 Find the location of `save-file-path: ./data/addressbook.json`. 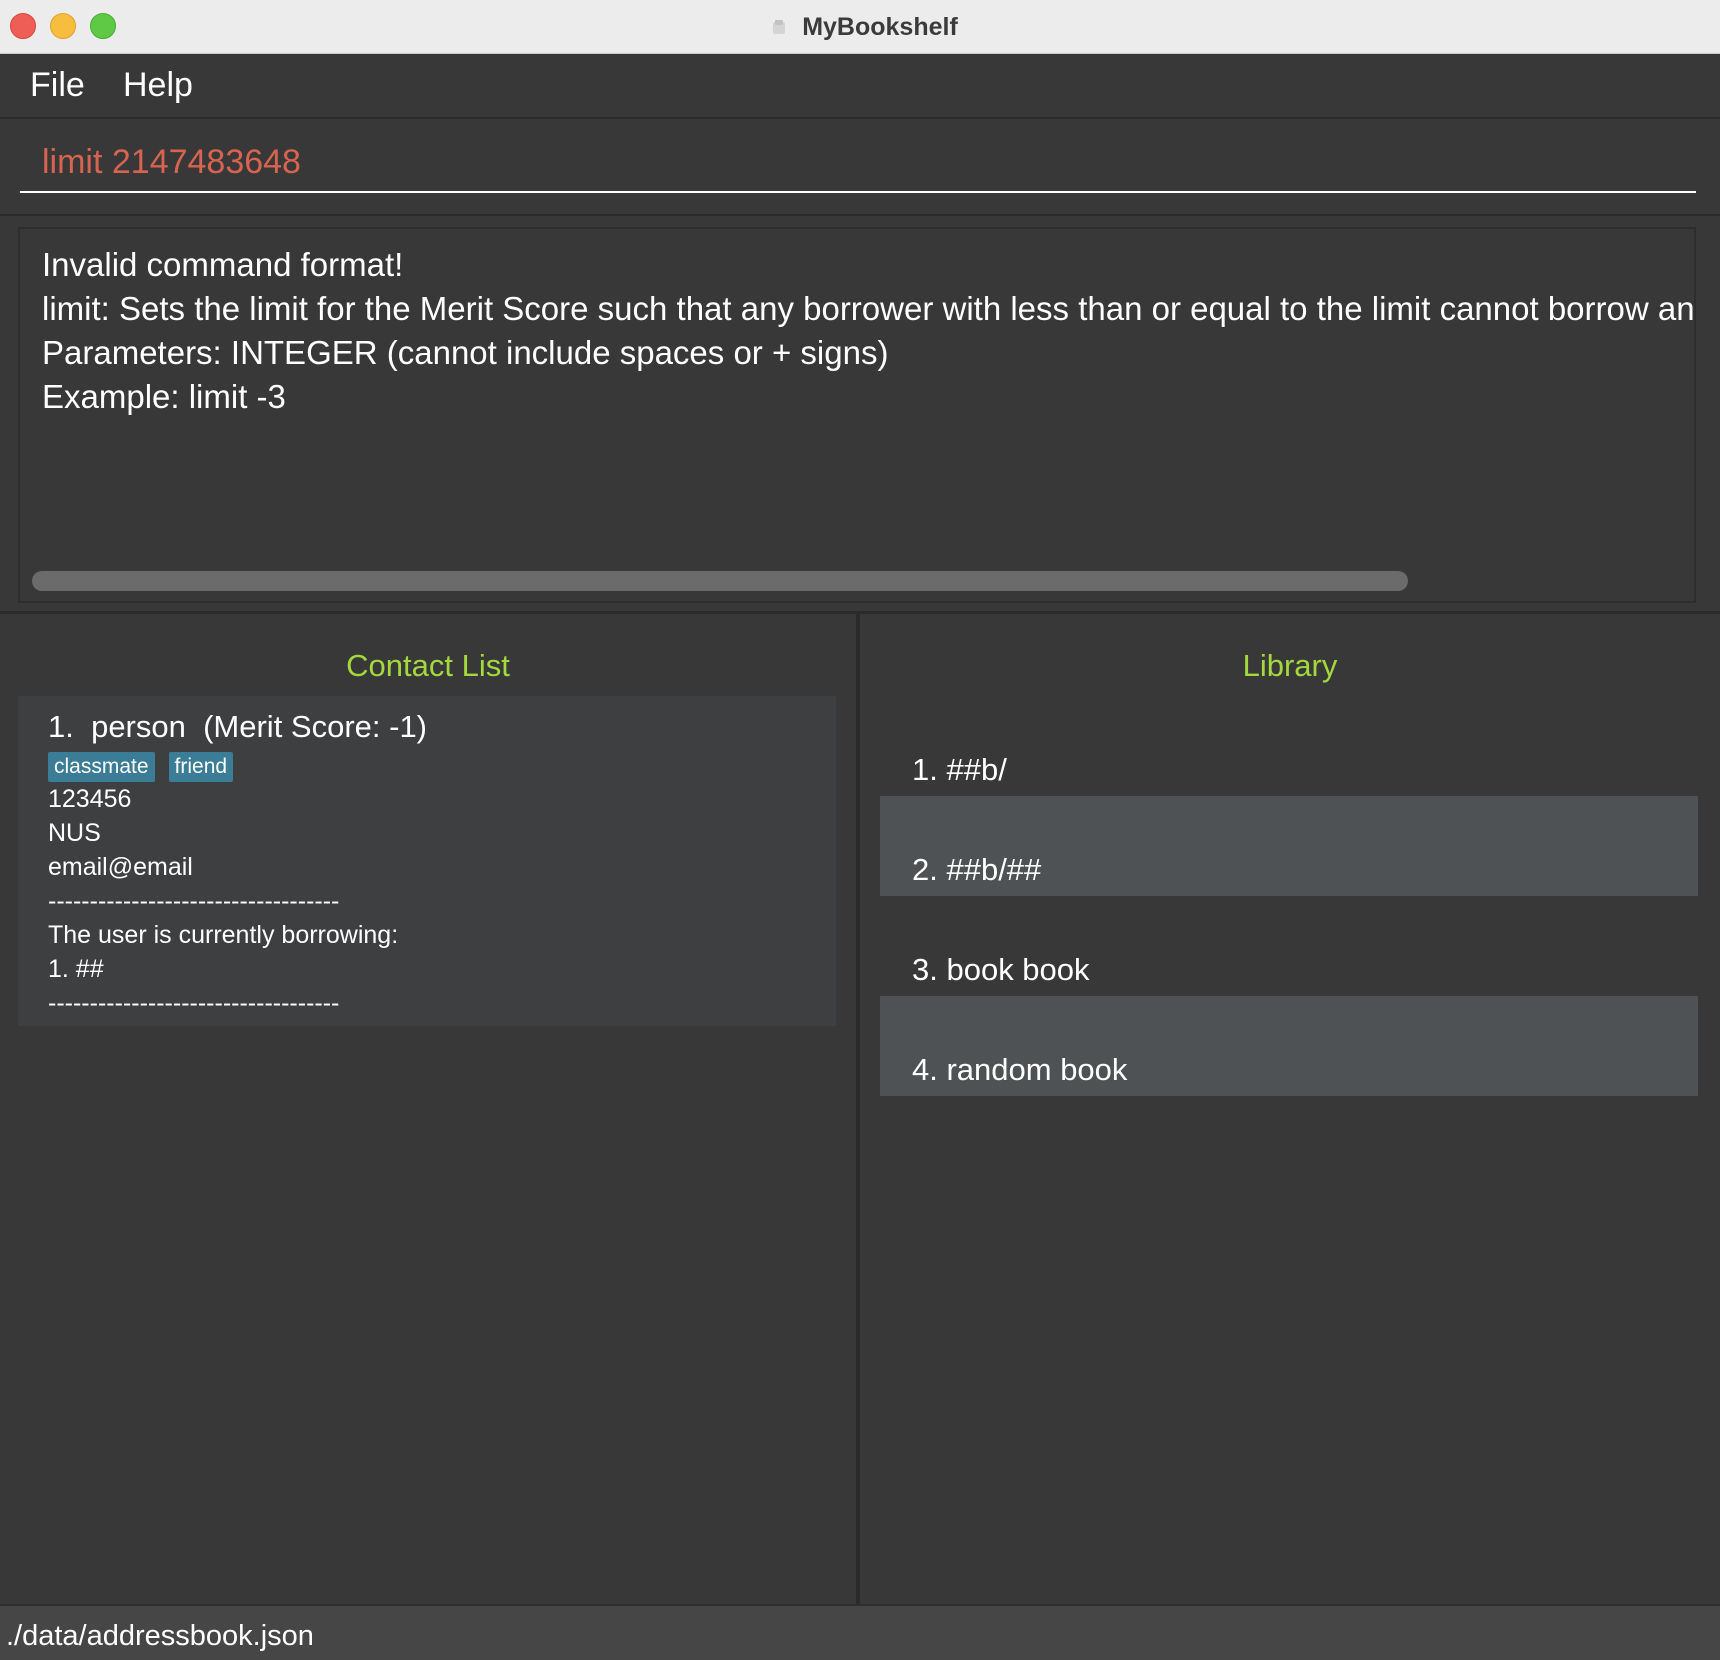

save-file-path: ./data/addressbook.json is located at coordinates (160, 1636).